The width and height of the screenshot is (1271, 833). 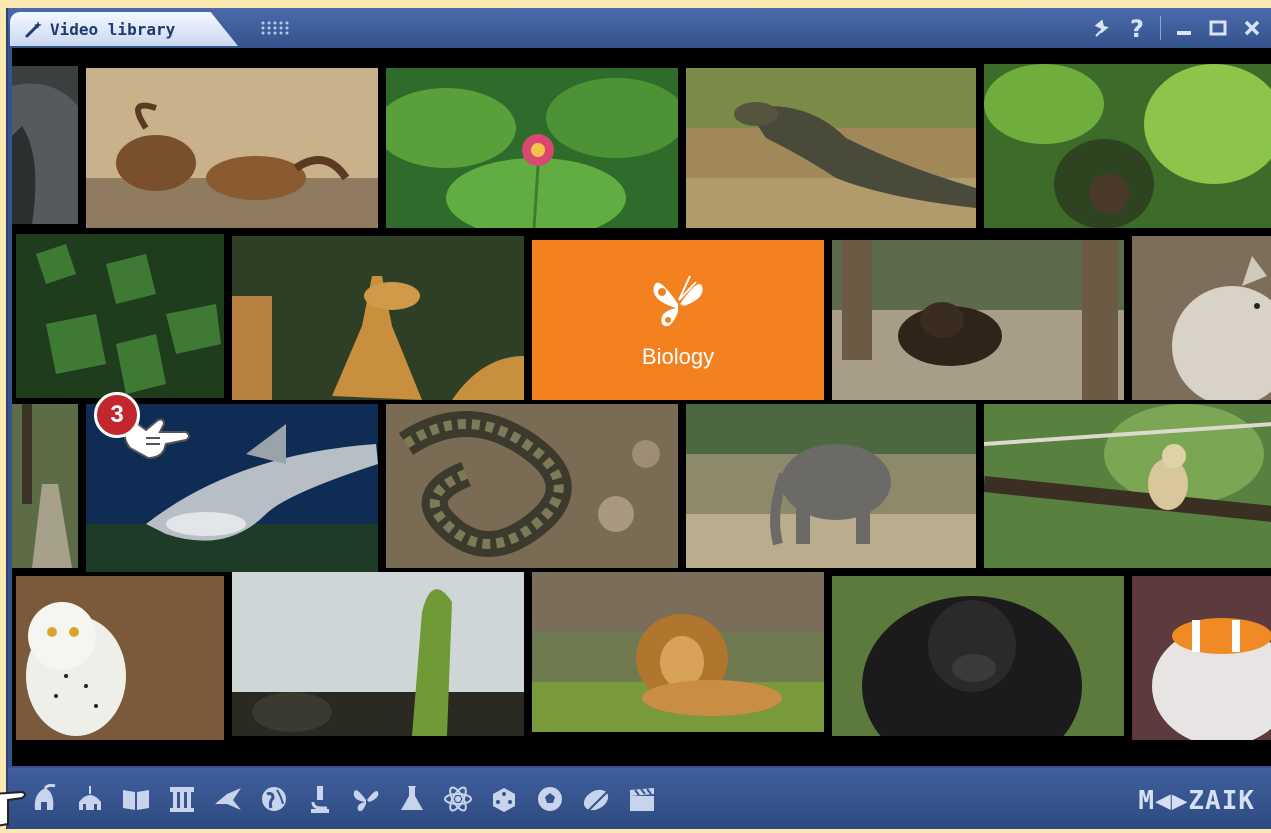 What do you see at coordinates (136, 799) in the screenshot?
I see `book-icon` at bounding box center [136, 799].